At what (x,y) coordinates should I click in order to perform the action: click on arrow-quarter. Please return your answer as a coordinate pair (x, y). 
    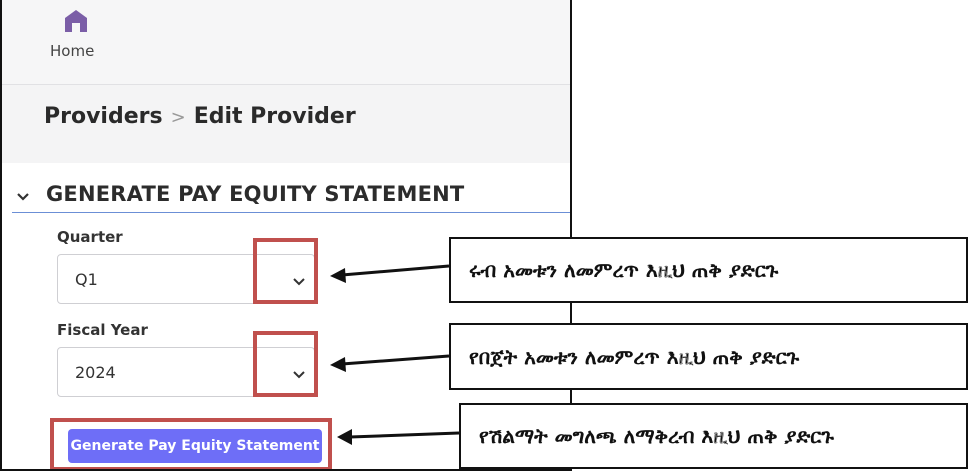
    Looking at the image, I should click on (390, 273).